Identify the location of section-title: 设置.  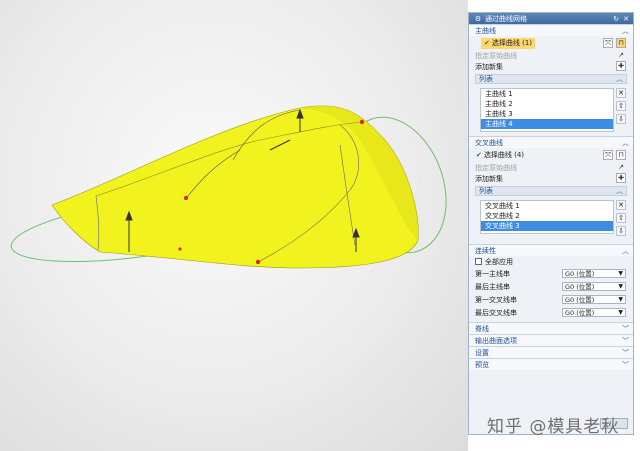
(482, 352).